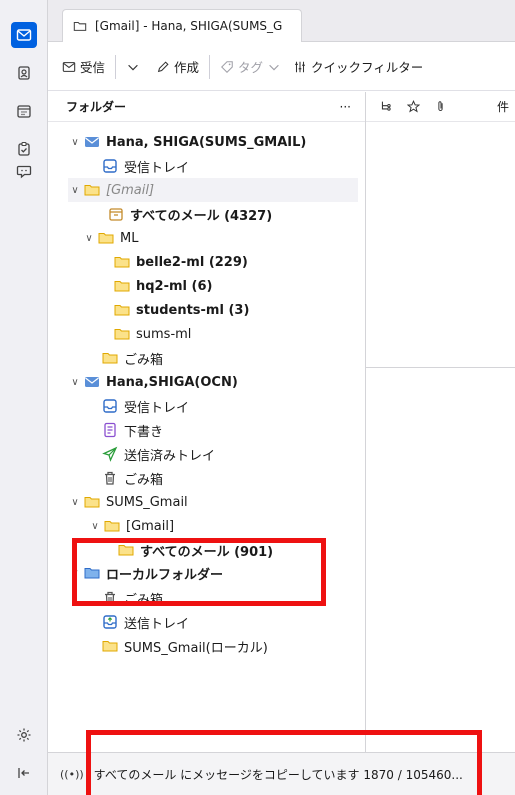 Image resolution: width=515 pixels, height=795 pixels. What do you see at coordinates (110, 166) in the screenshot?
I see `inbox-icon` at bounding box center [110, 166].